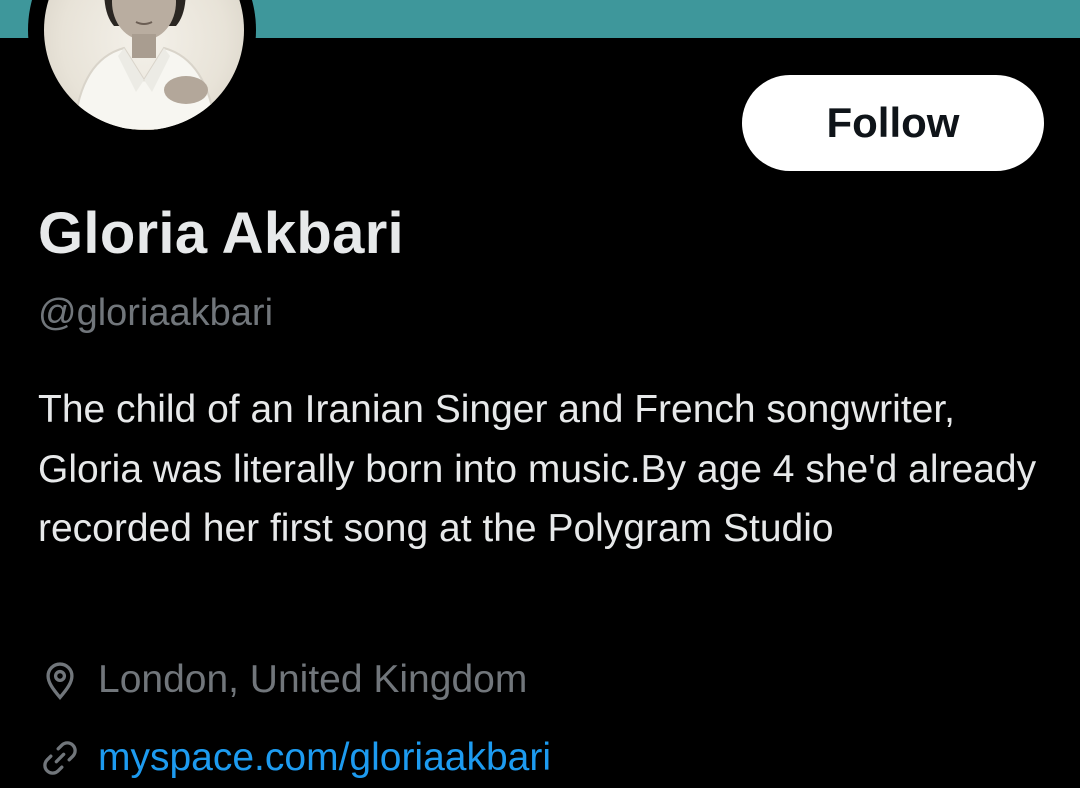  Describe the element at coordinates (313, 679) in the screenshot. I see `location-text: London, United Kingdom` at that location.